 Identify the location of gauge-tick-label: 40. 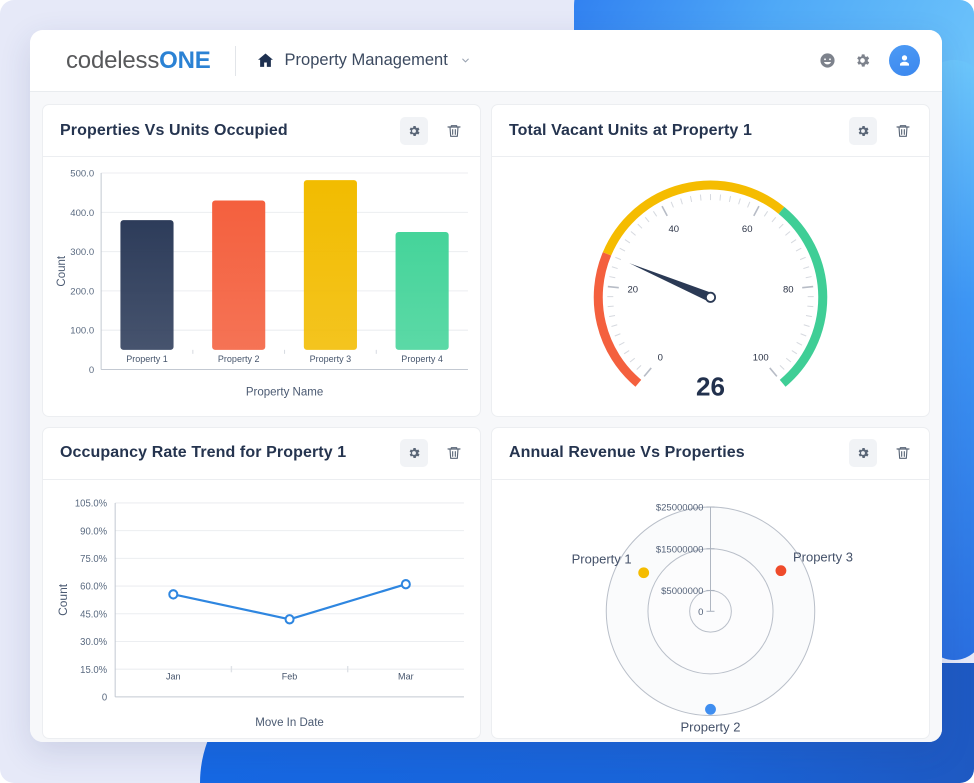
(674, 229).